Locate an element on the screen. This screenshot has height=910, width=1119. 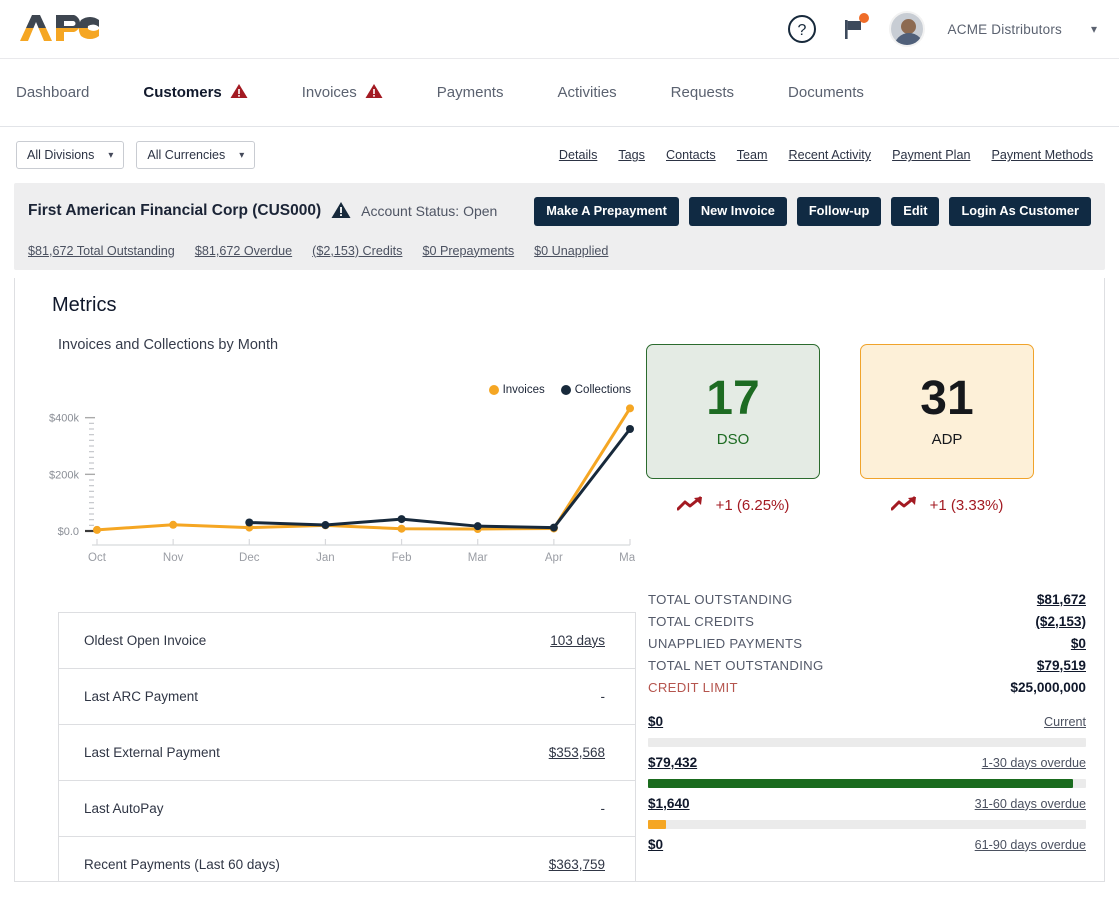
dso-label: DSO is located at coordinates (733, 439).